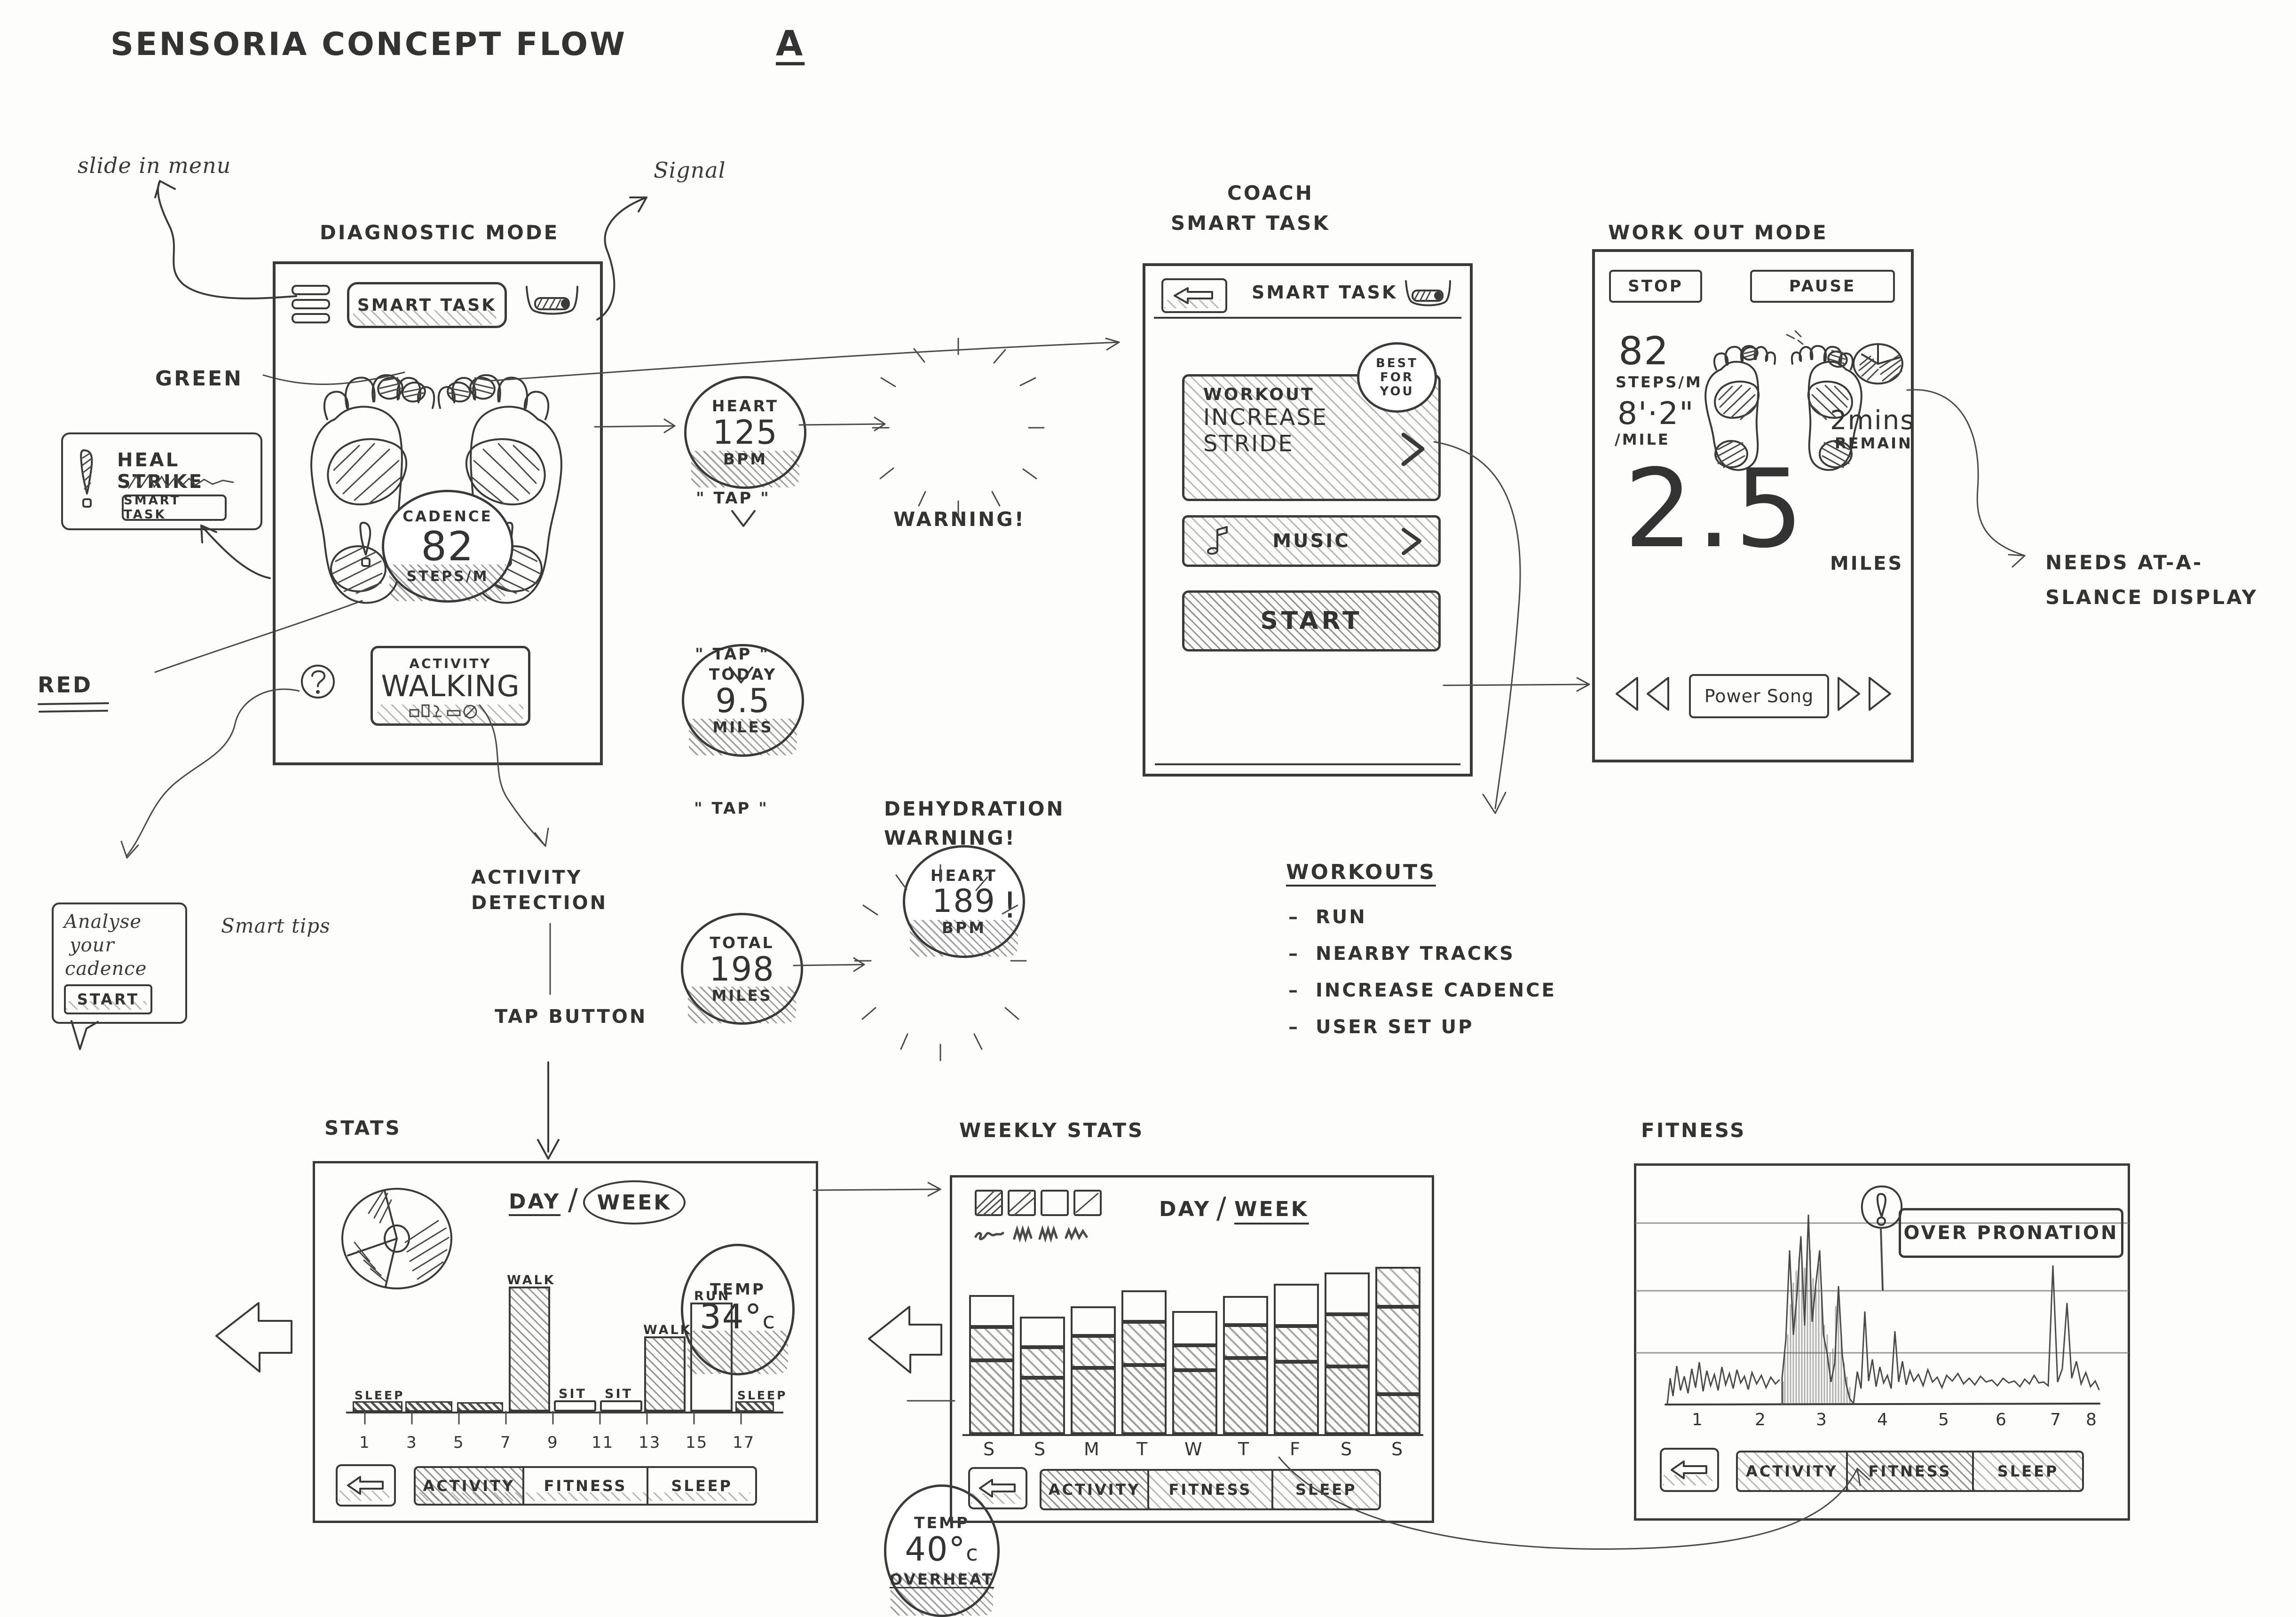 The height and width of the screenshot is (1617, 2296). I want to click on annotation-green: GREEN, so click(199, 379).